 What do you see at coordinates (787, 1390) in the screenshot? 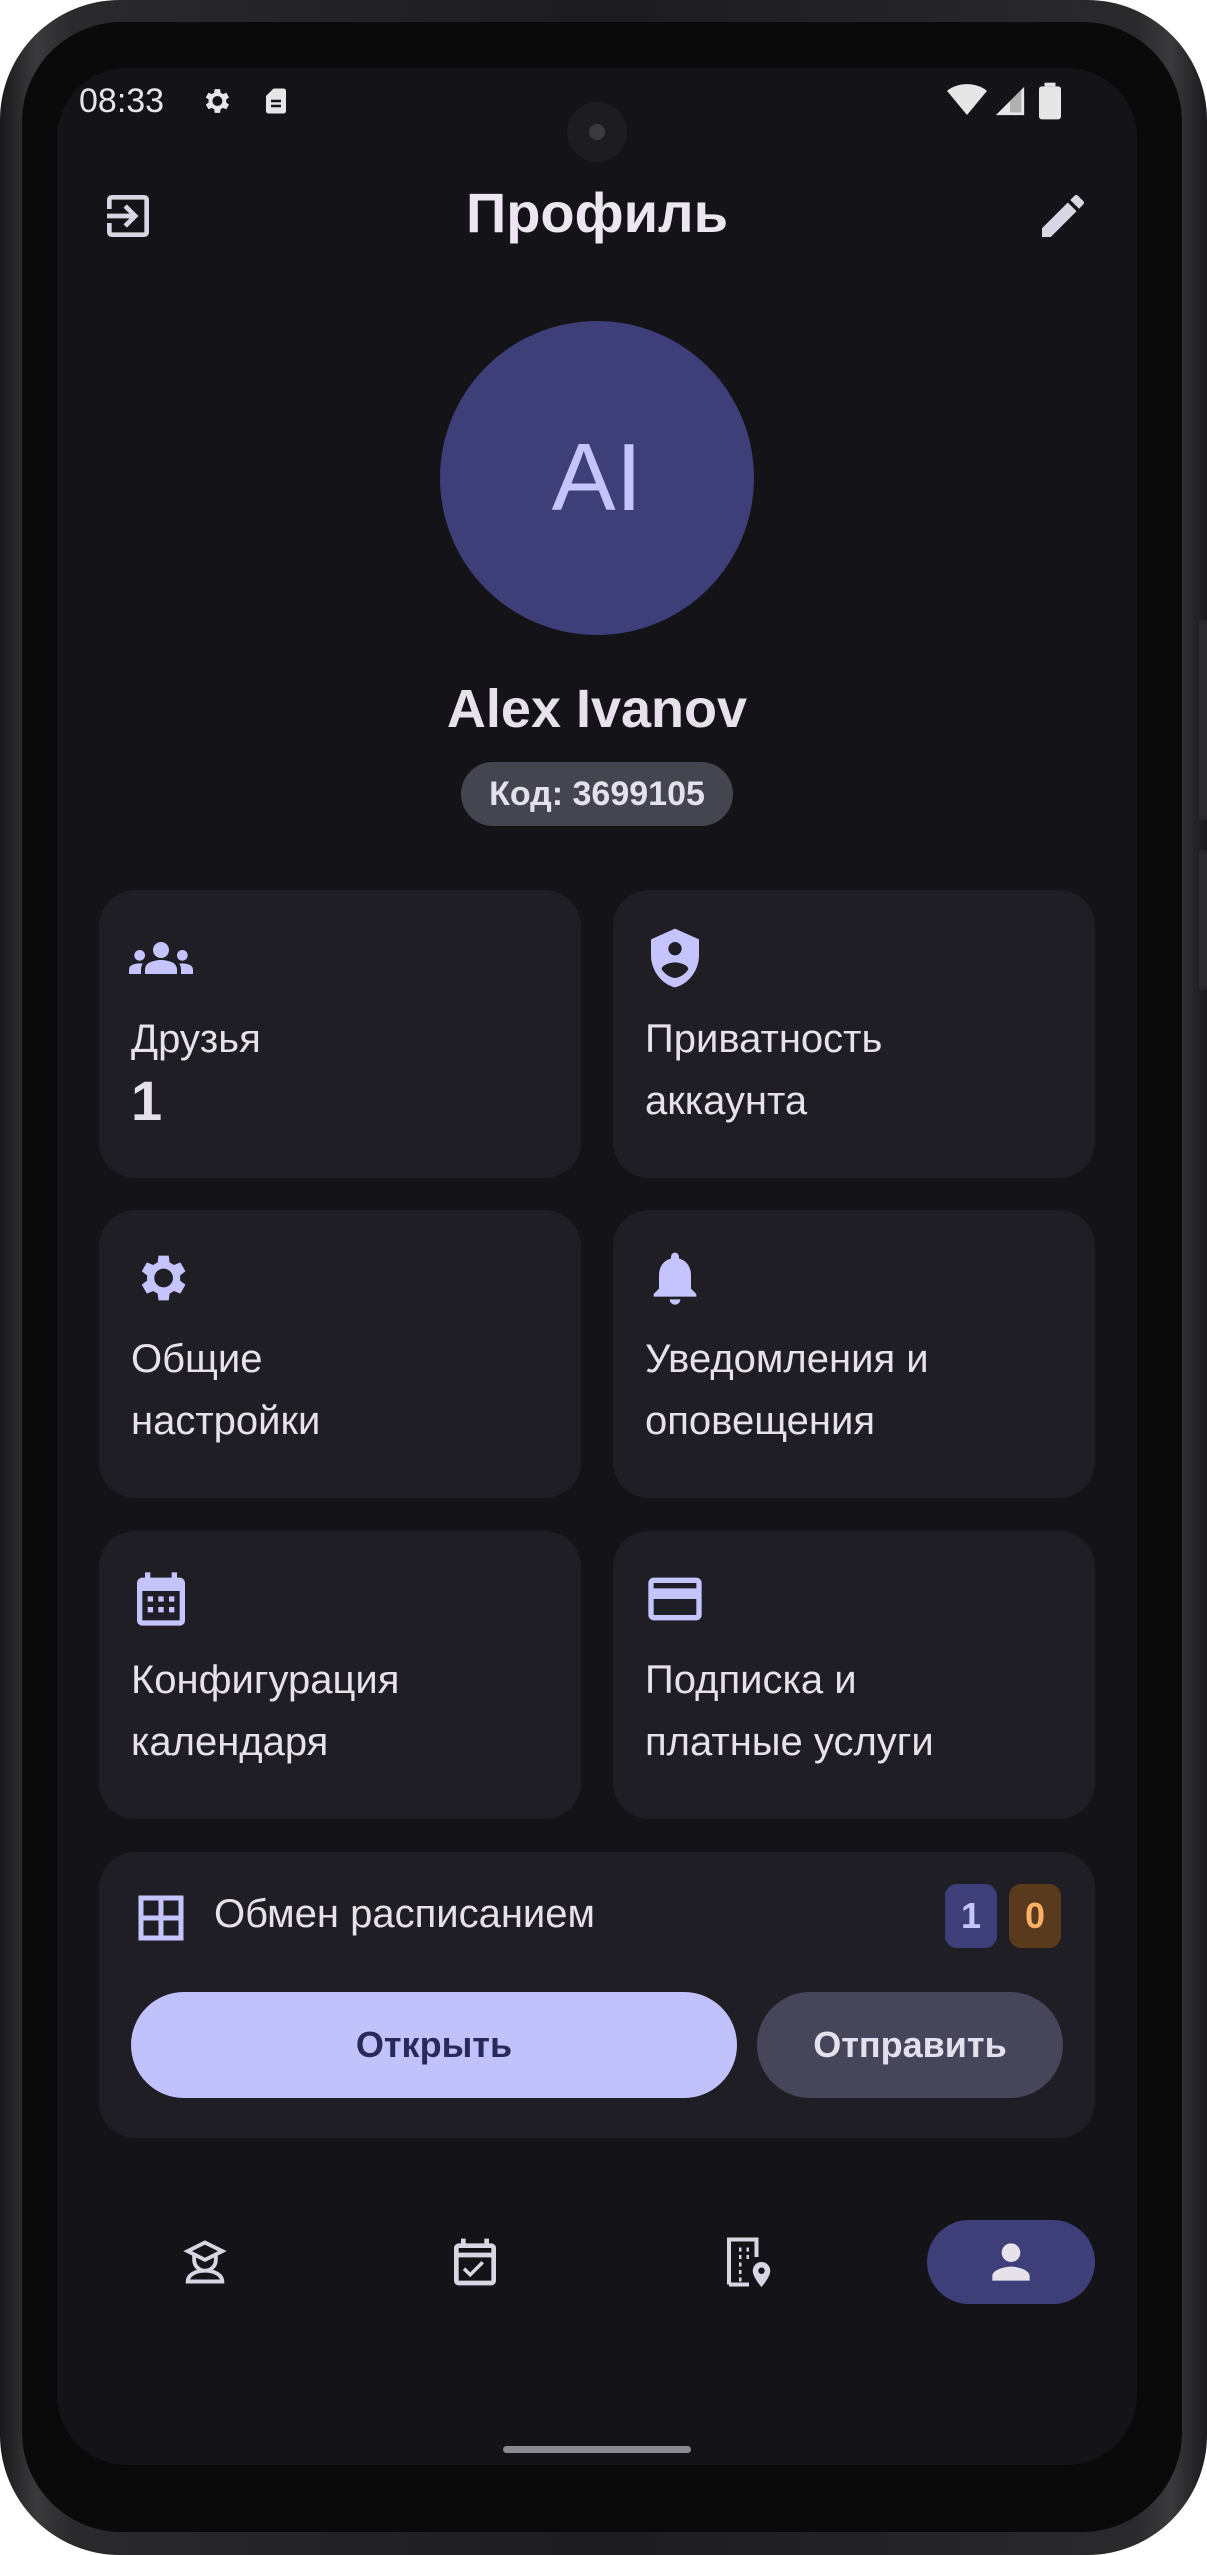
I see `notifications-title: Уведомления и оповещения` at bounding box center [787, 1390].